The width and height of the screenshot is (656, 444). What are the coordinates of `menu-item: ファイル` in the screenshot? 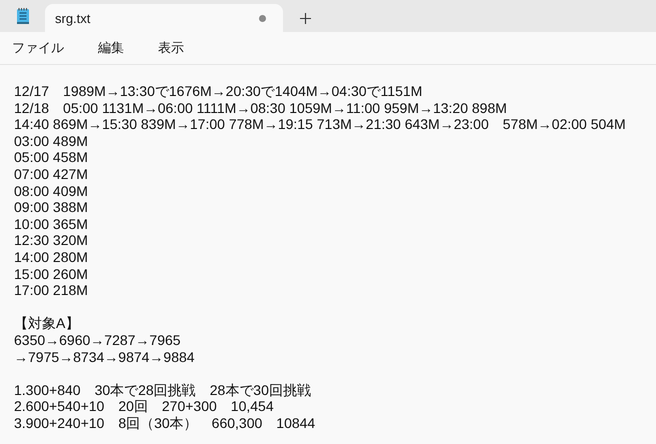 It's located at (38, 48).